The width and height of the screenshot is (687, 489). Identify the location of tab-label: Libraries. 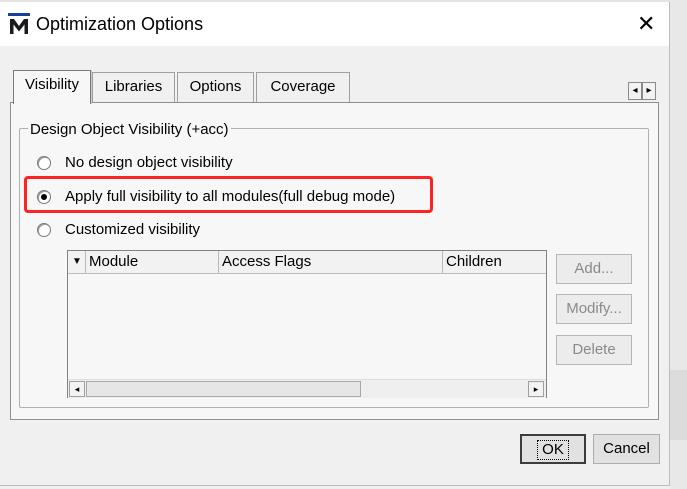
(133, 86).